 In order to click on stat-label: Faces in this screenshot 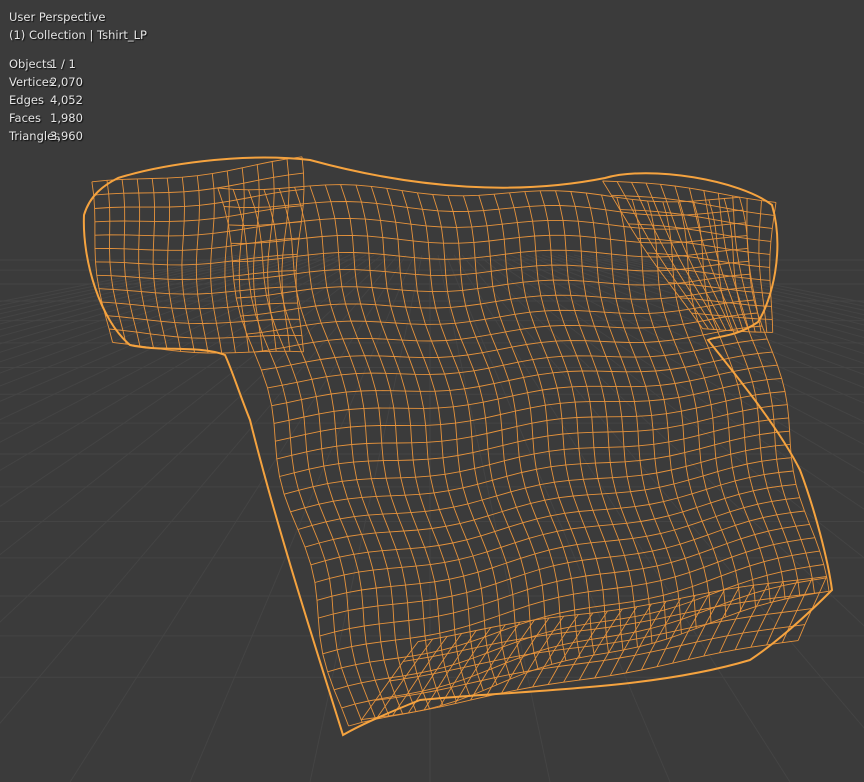, I will do `click(25, 118)`.